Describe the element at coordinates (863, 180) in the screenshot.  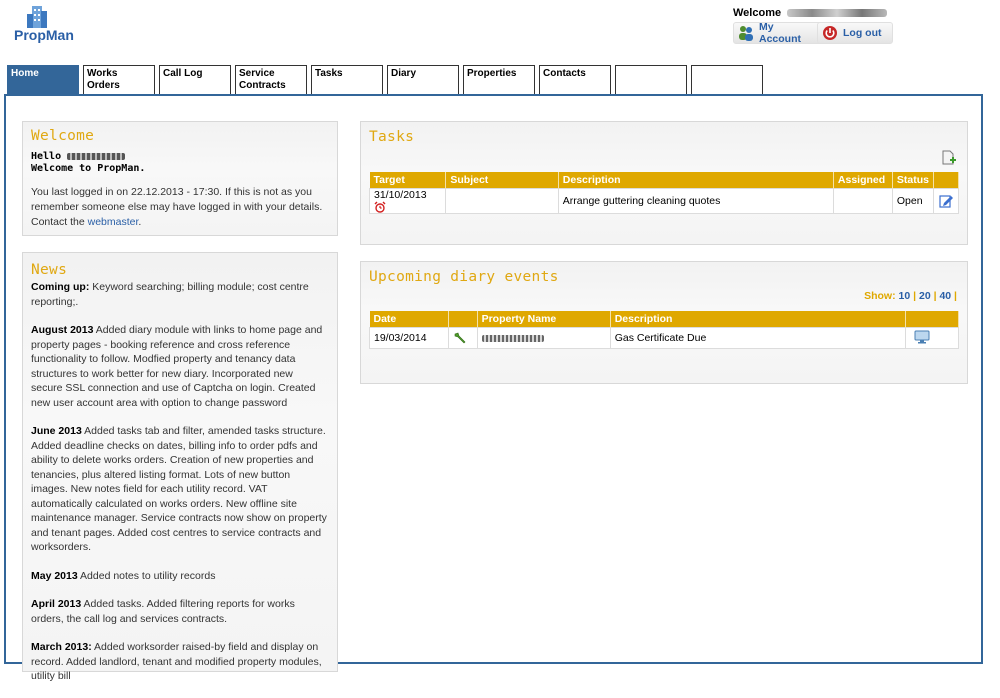
I see `column-header-assigned: Assigned` at that location.